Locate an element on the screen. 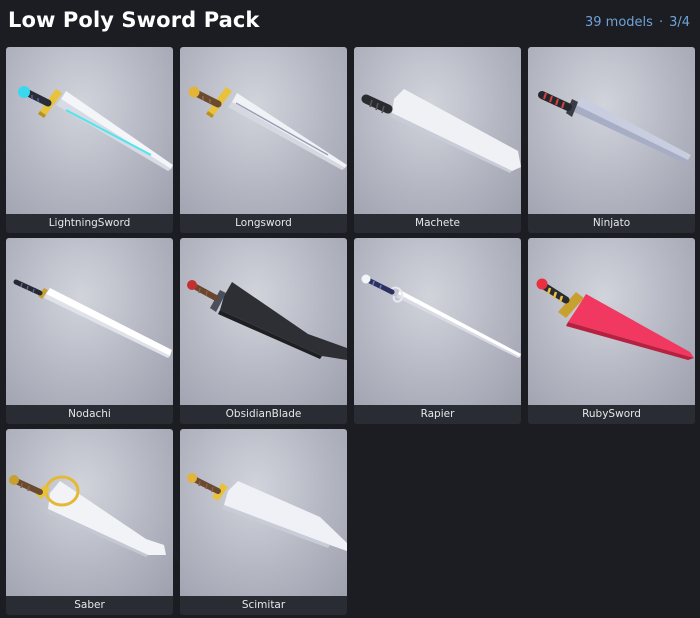 The image size is (700, 618). model-label: Ninjato is located at coordinates (611, 223).